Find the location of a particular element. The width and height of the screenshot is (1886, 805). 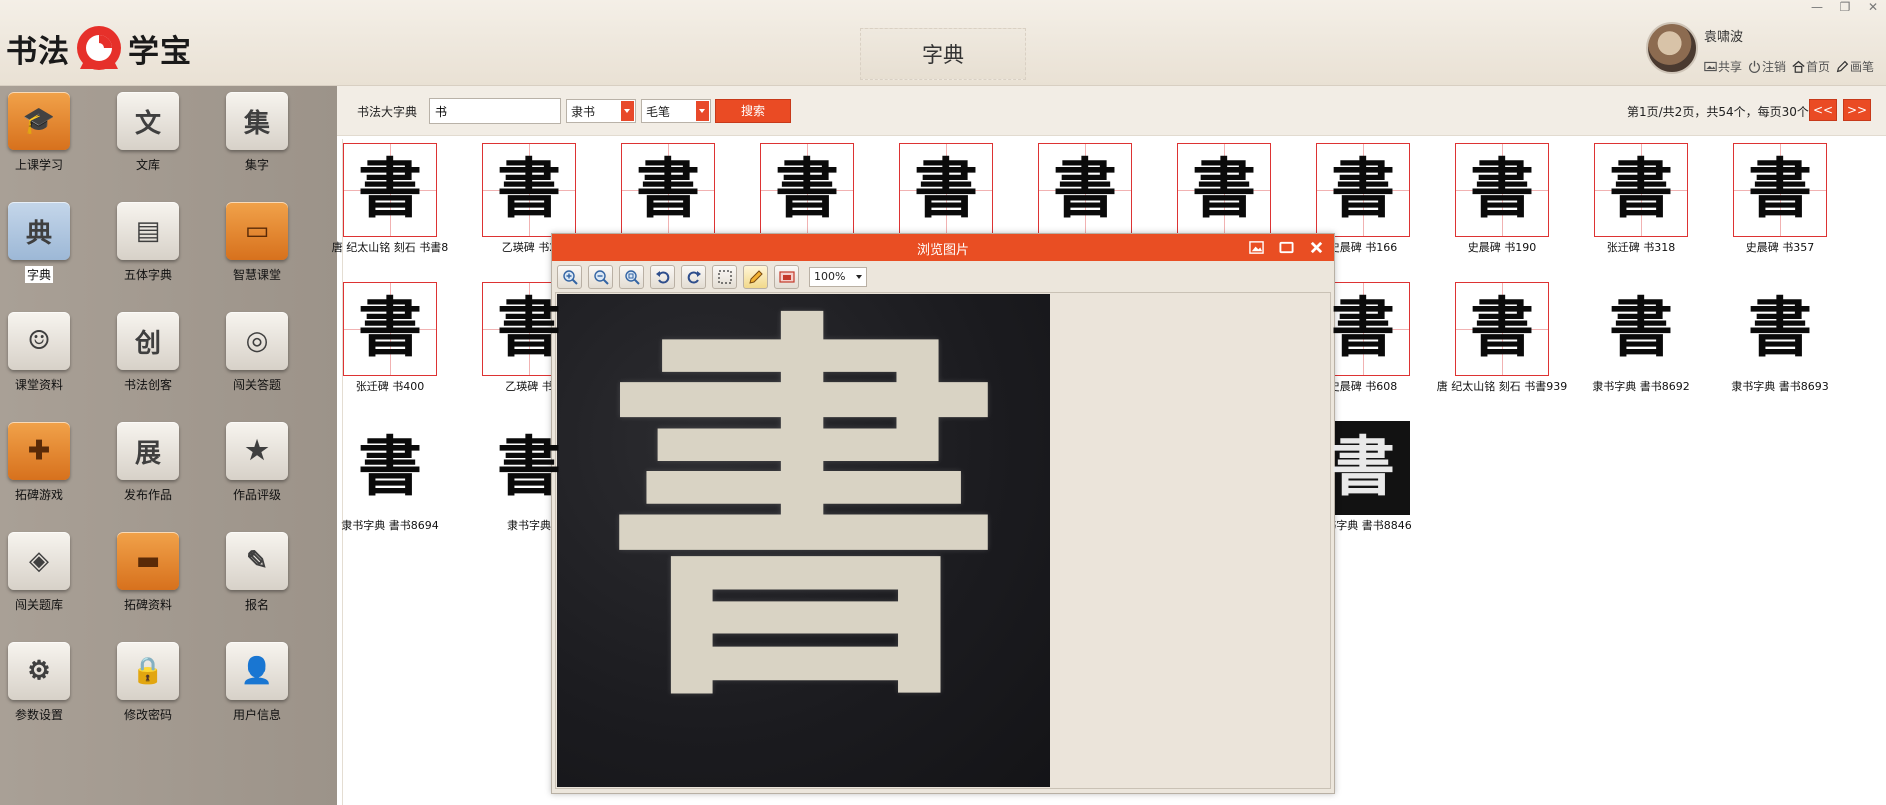

sidebar-item: ☺ 课堂资料 is located at coordinates (44, 352).